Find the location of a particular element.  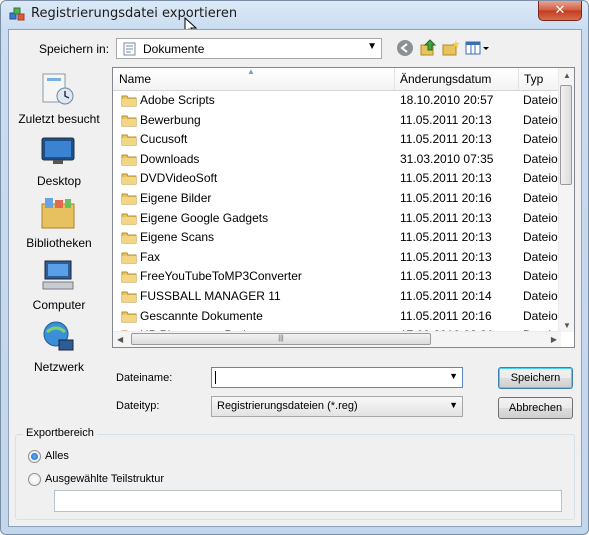

table-row: Eigene Scans 11.05.2011 20:13 Dateio is located at coordinates (337, 238).